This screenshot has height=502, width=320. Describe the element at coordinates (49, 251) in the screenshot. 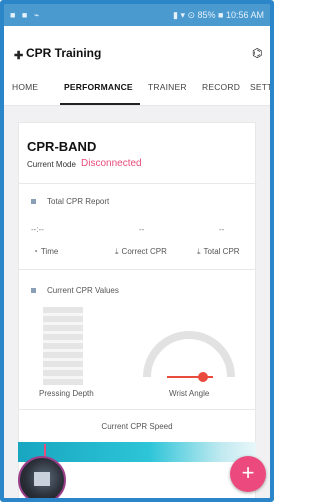

I see `time-label: Time` at that location.